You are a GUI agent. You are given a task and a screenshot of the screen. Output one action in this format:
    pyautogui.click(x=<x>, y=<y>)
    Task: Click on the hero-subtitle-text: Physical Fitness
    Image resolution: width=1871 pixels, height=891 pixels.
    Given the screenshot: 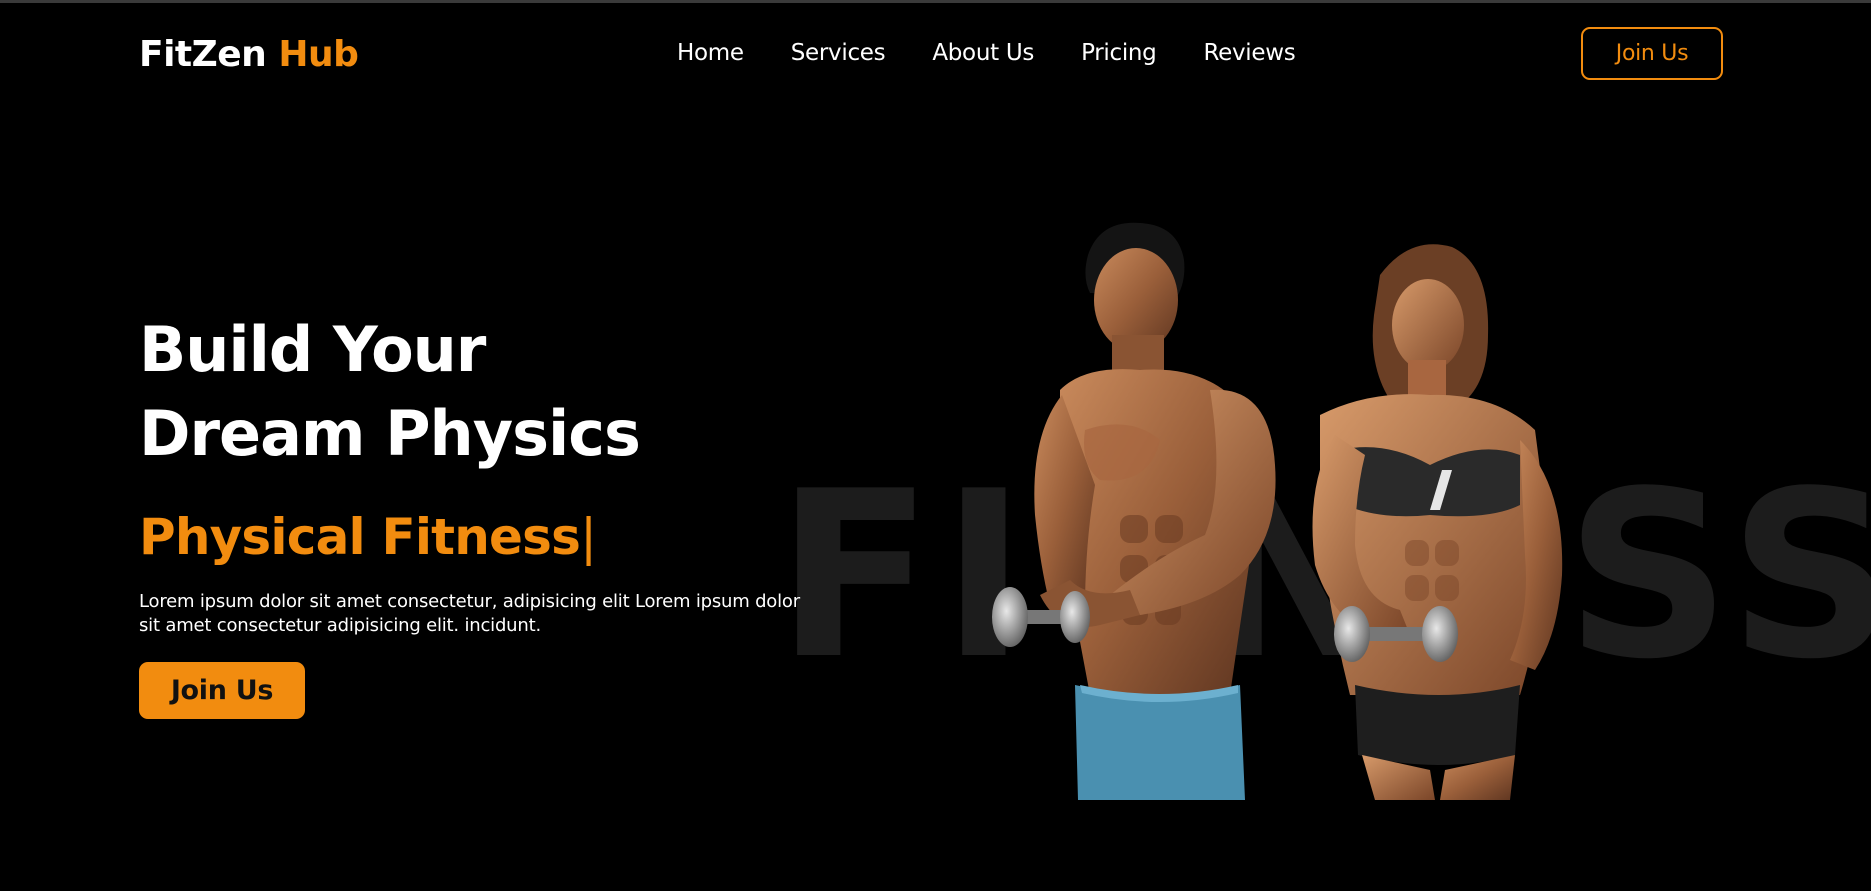 What is the action you would take?
    pyautogui.click(x=360, y=537)
    